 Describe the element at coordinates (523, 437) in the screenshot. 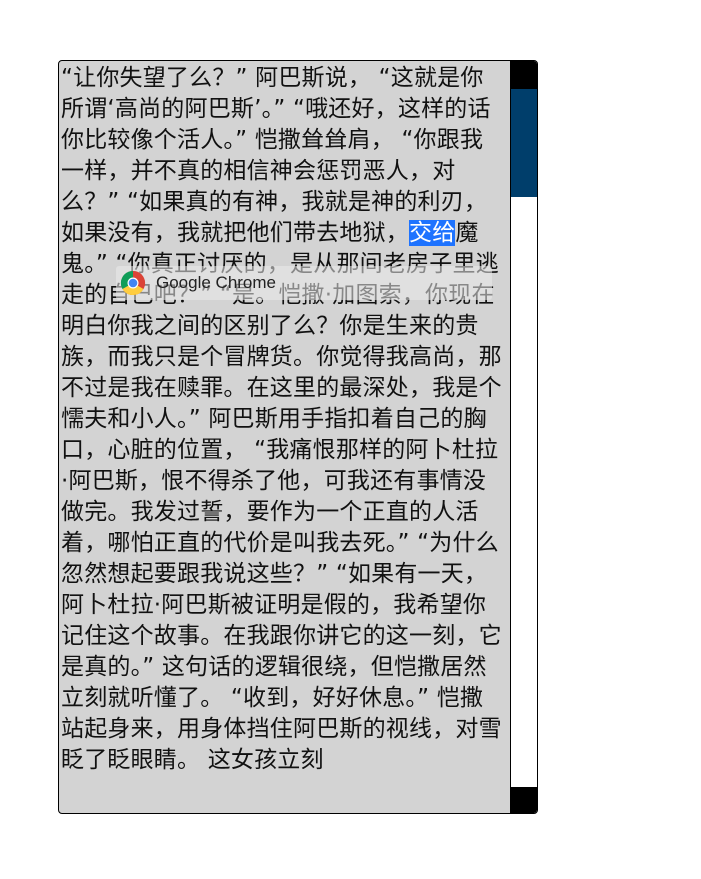

I see `vertical-scrollbar` at that location.